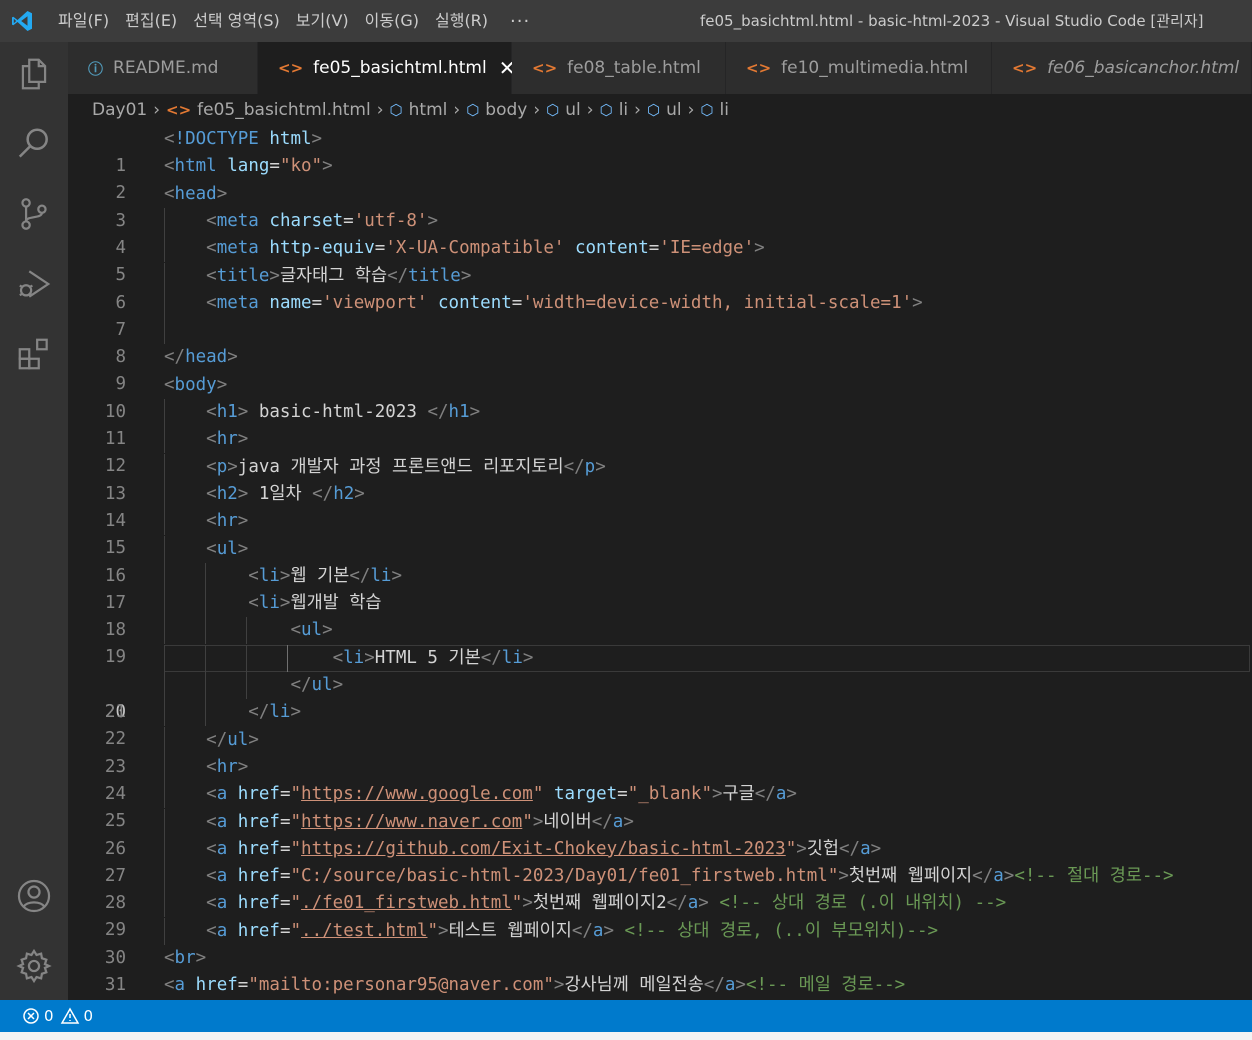  What do you see at coordinates (660, 970) in the screenshot?
I see `code-line: 31 <br>` at bounding box center [660, 970].